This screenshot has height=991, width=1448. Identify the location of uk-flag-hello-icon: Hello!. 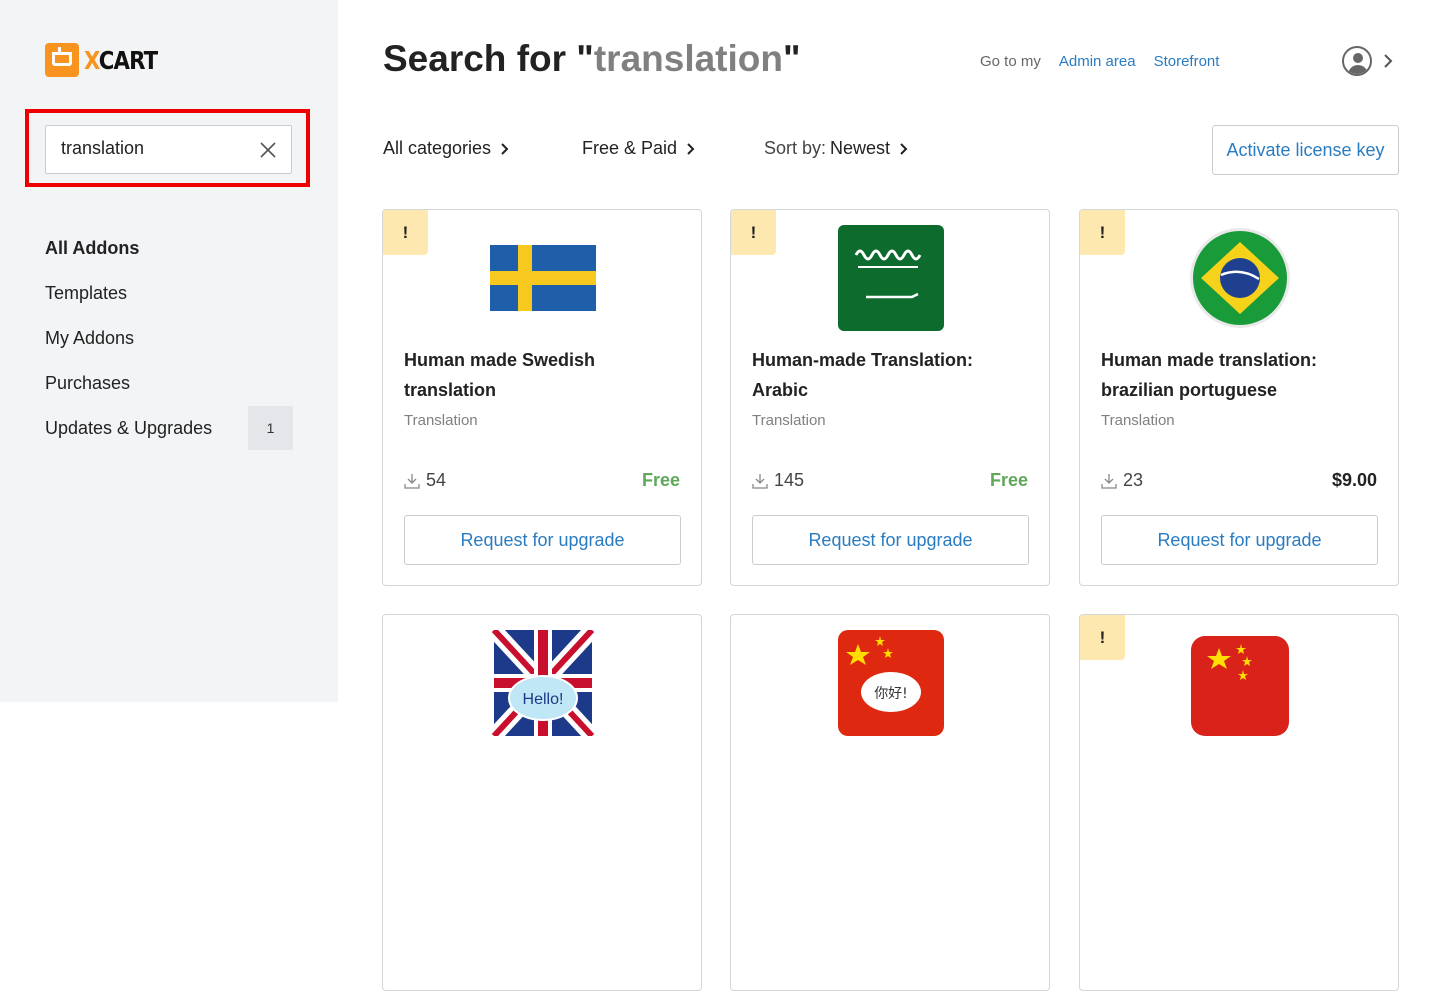
(543, 683).